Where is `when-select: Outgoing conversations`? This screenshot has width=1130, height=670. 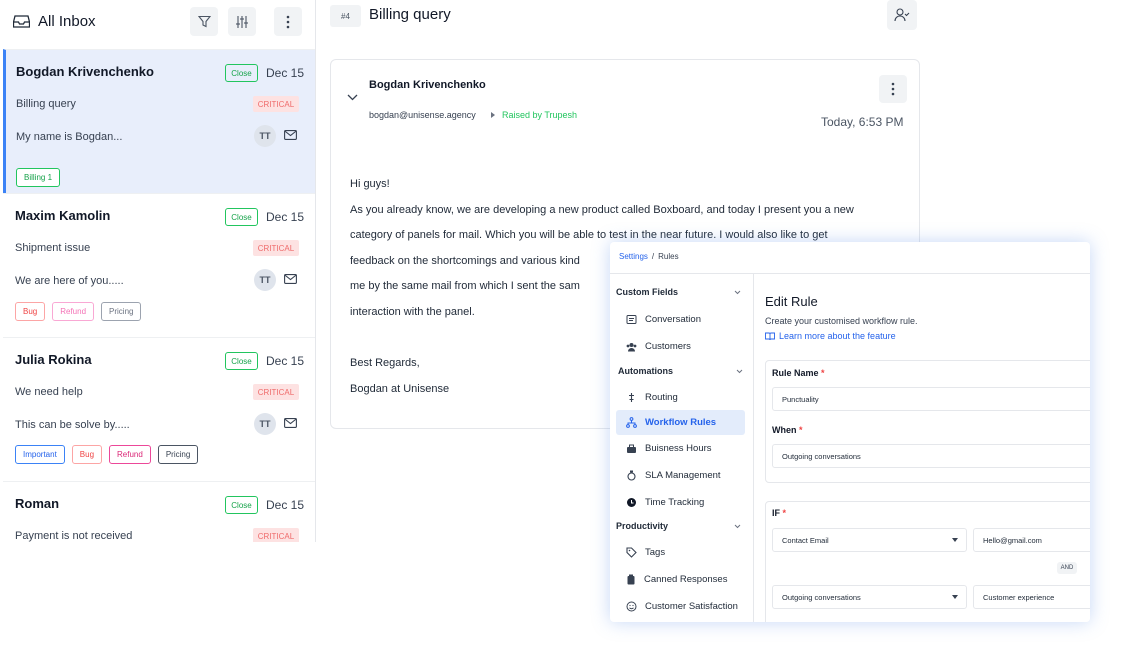 when-select: Outgoing conversations is located at coordinates (931, 456).